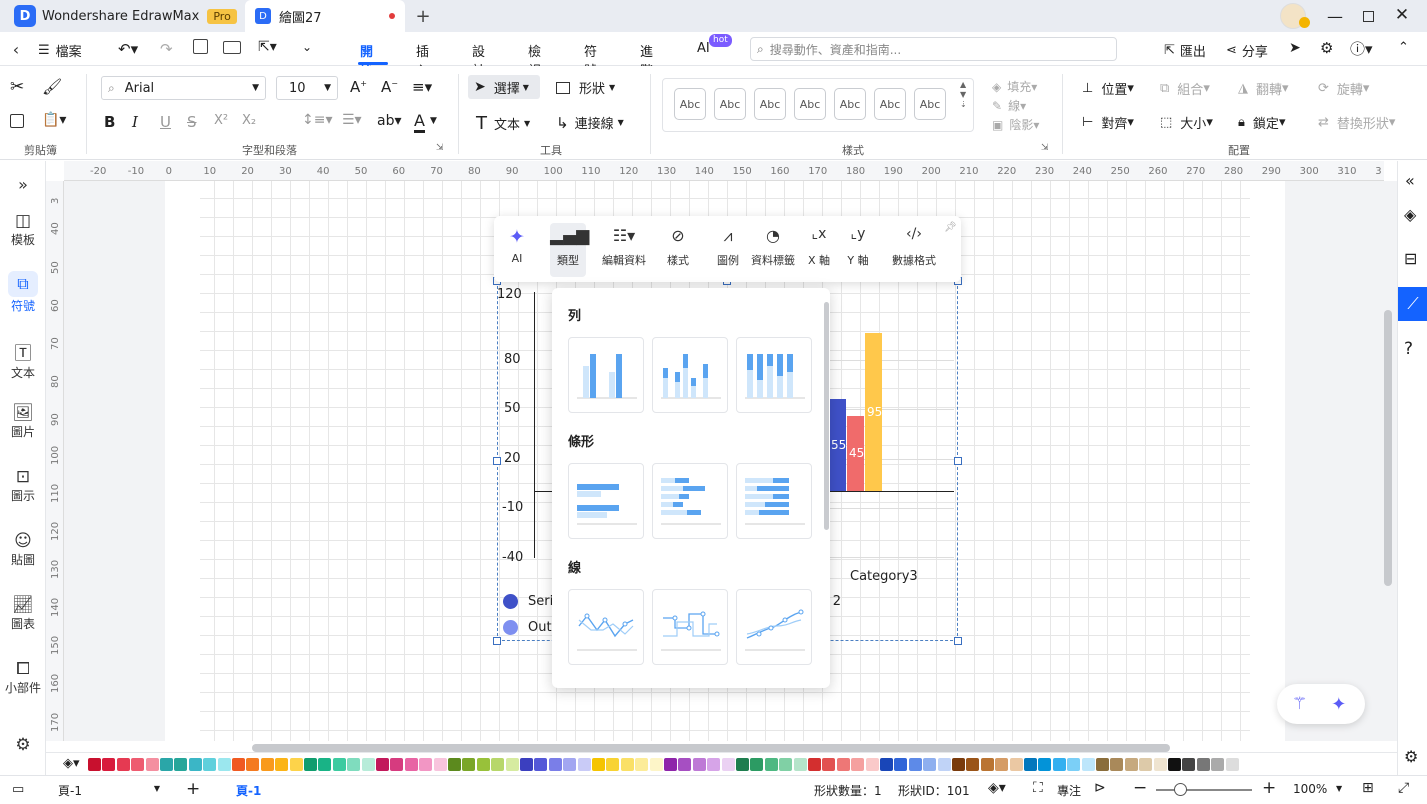 The height and width of the screenshot is (804, 1427). I want to click on expand-sidebar-icon: », so click(23, 184).